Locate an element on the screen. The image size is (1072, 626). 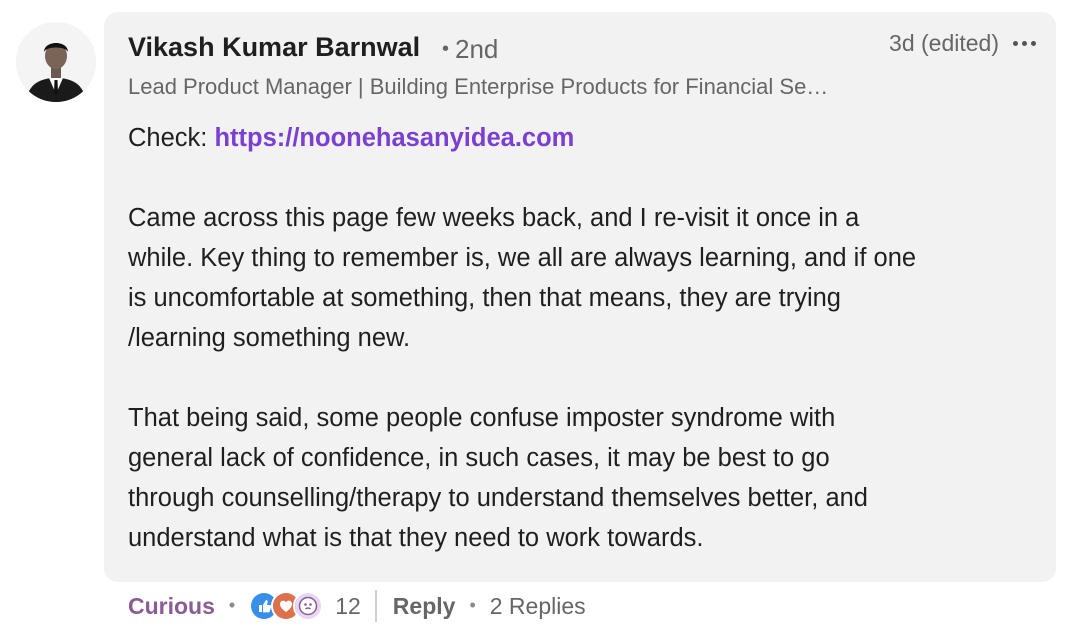
comment-timestamp: 3d (edited) is located at coordinates (944, 43).